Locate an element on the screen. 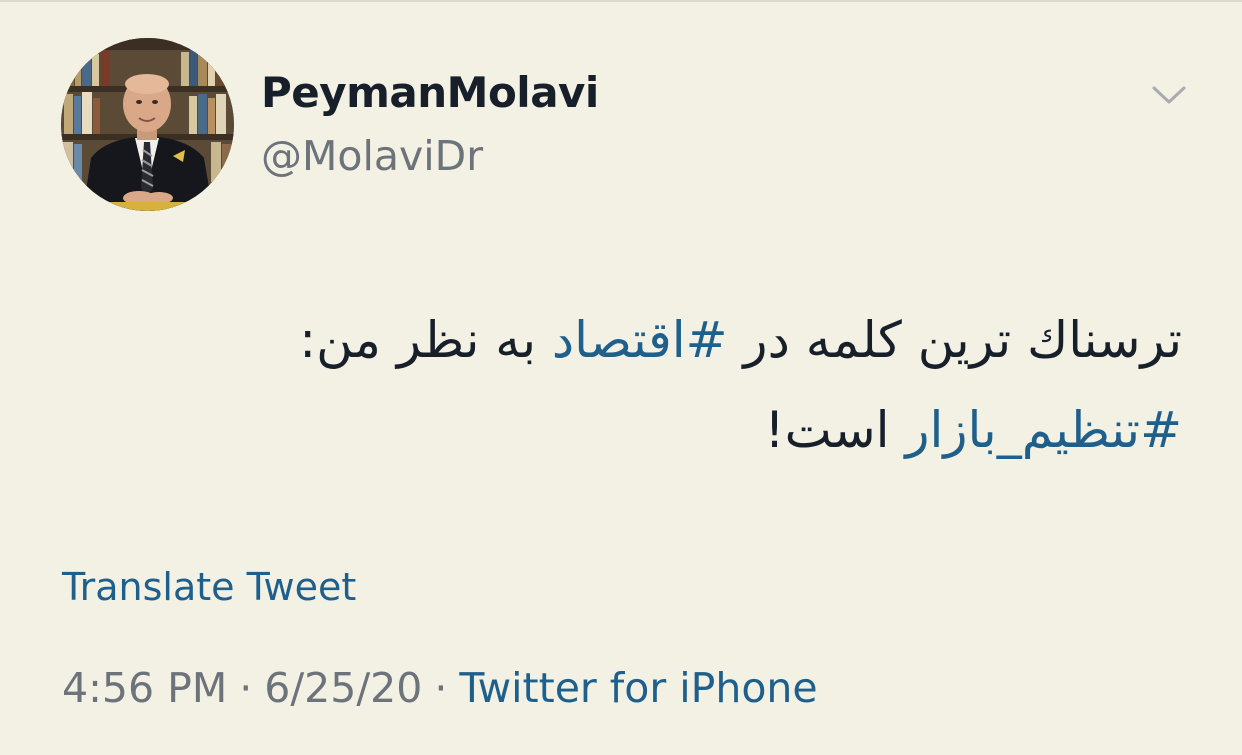 The height and width of the screenshot is (755, 1242). tweet-text-segment: است! is located at coordinates (835, 430).